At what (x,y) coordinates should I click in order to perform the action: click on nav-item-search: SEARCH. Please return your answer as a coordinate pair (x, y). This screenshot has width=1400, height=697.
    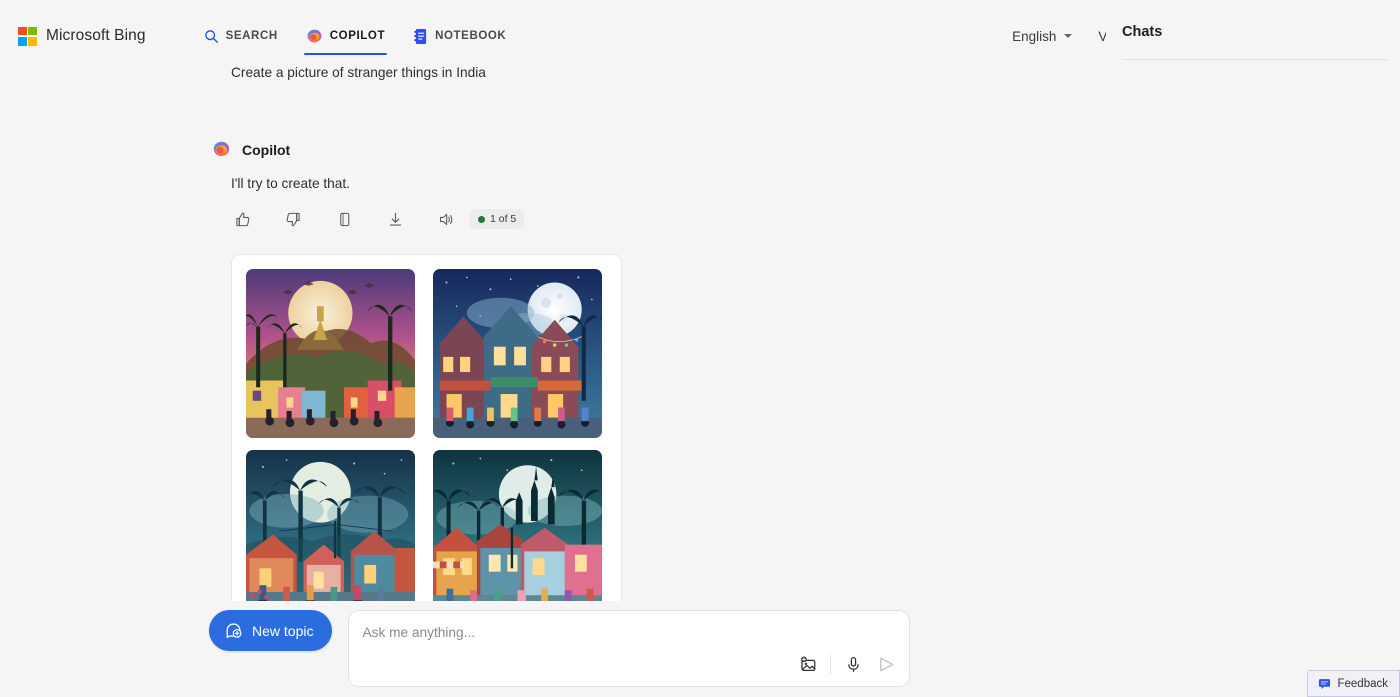
    Looking at the image, I should click on (241, 36).